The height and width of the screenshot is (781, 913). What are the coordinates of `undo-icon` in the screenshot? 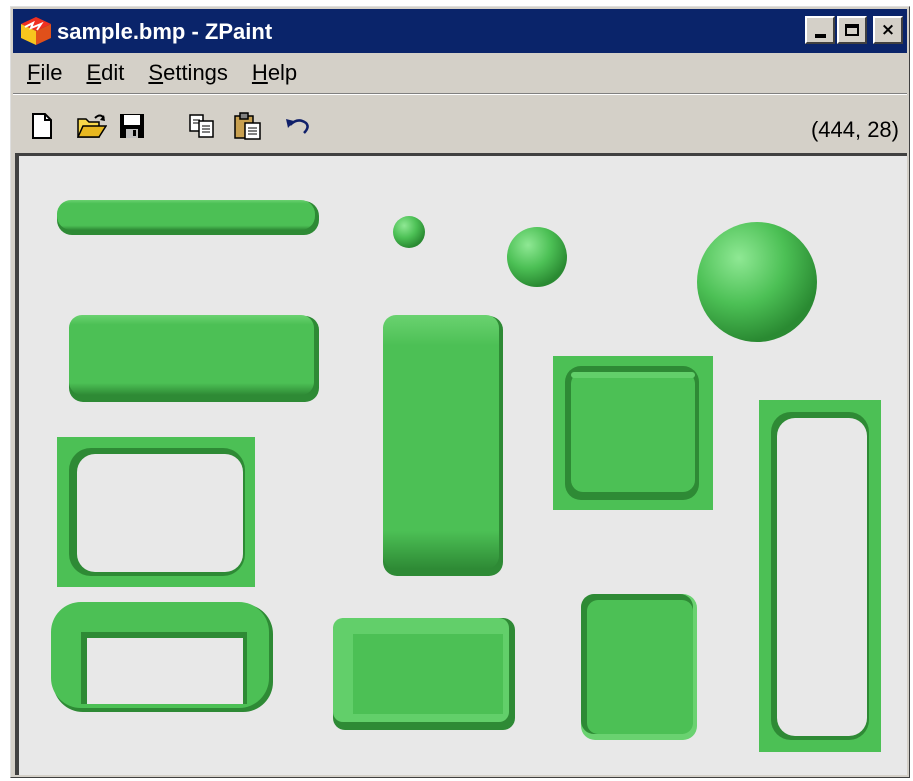 It's located at (297, 126).